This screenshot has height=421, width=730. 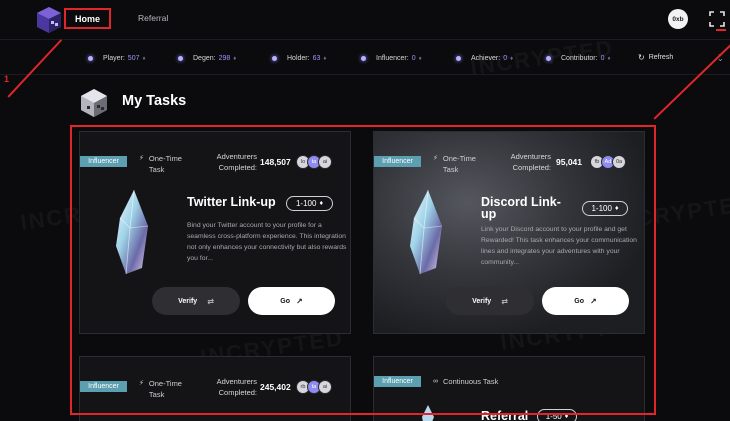 What do you see at coordinates (717, 19) in the screenshot?
I see `fullscreen-icon` at bounding box center [717, 19].